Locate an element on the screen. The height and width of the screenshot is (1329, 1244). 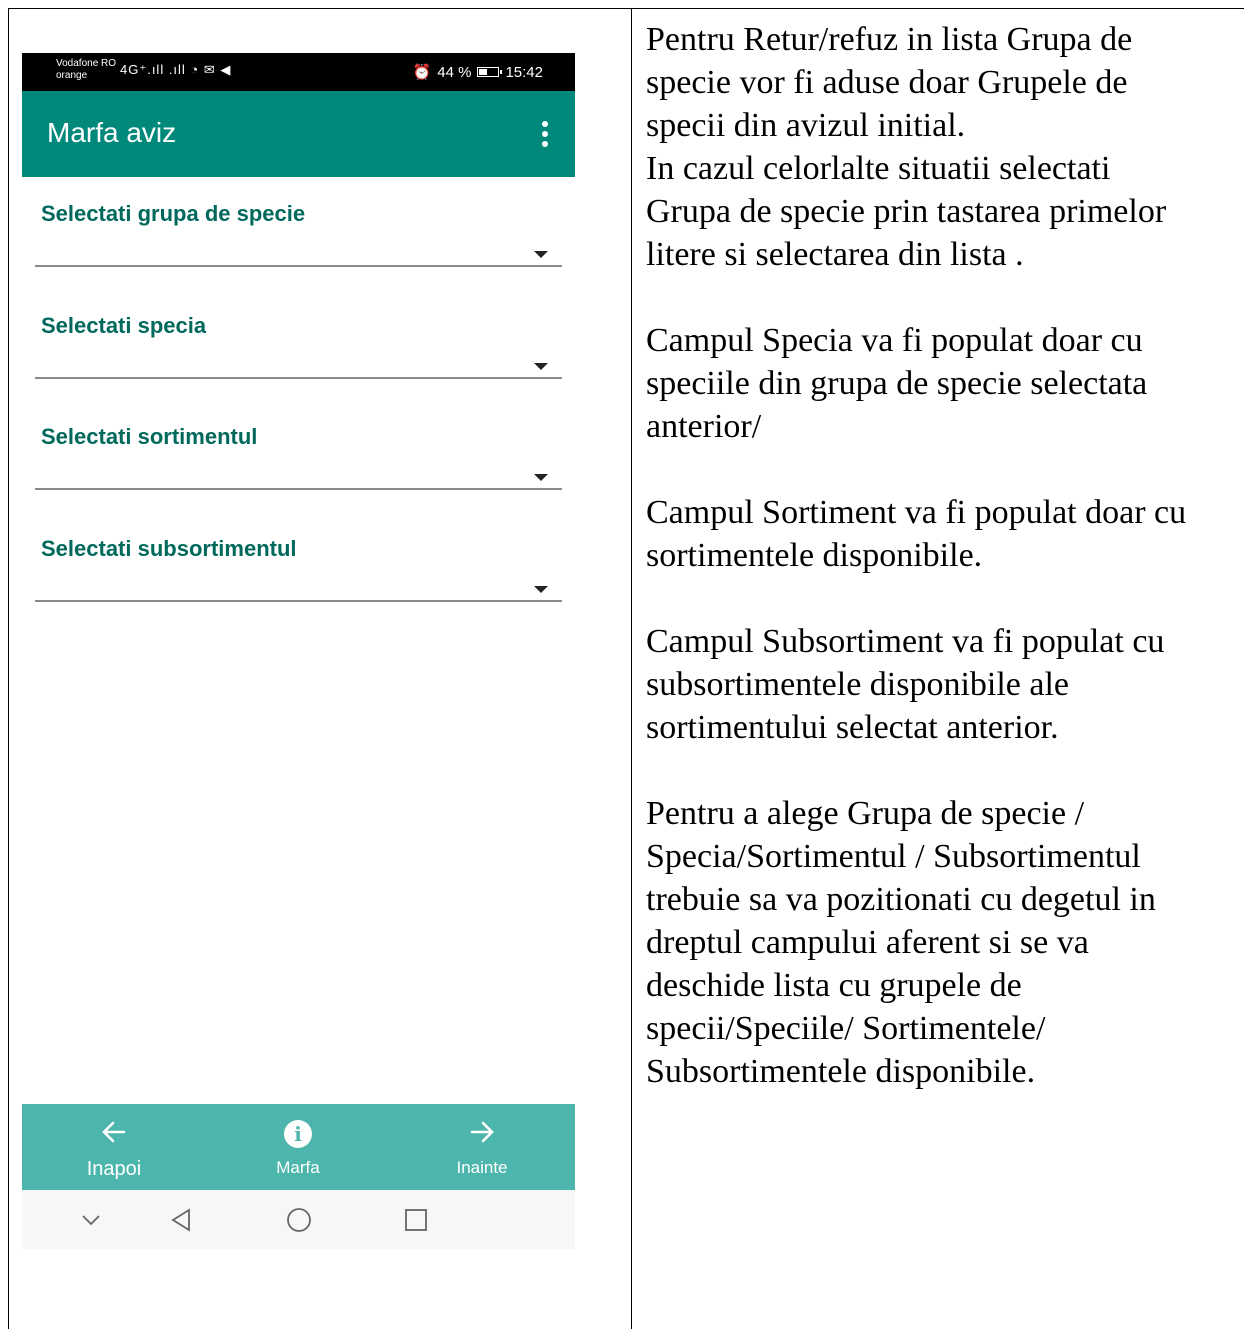
assortment-dropdown: Selectati sortimentul is located at coordinates (298, 469).